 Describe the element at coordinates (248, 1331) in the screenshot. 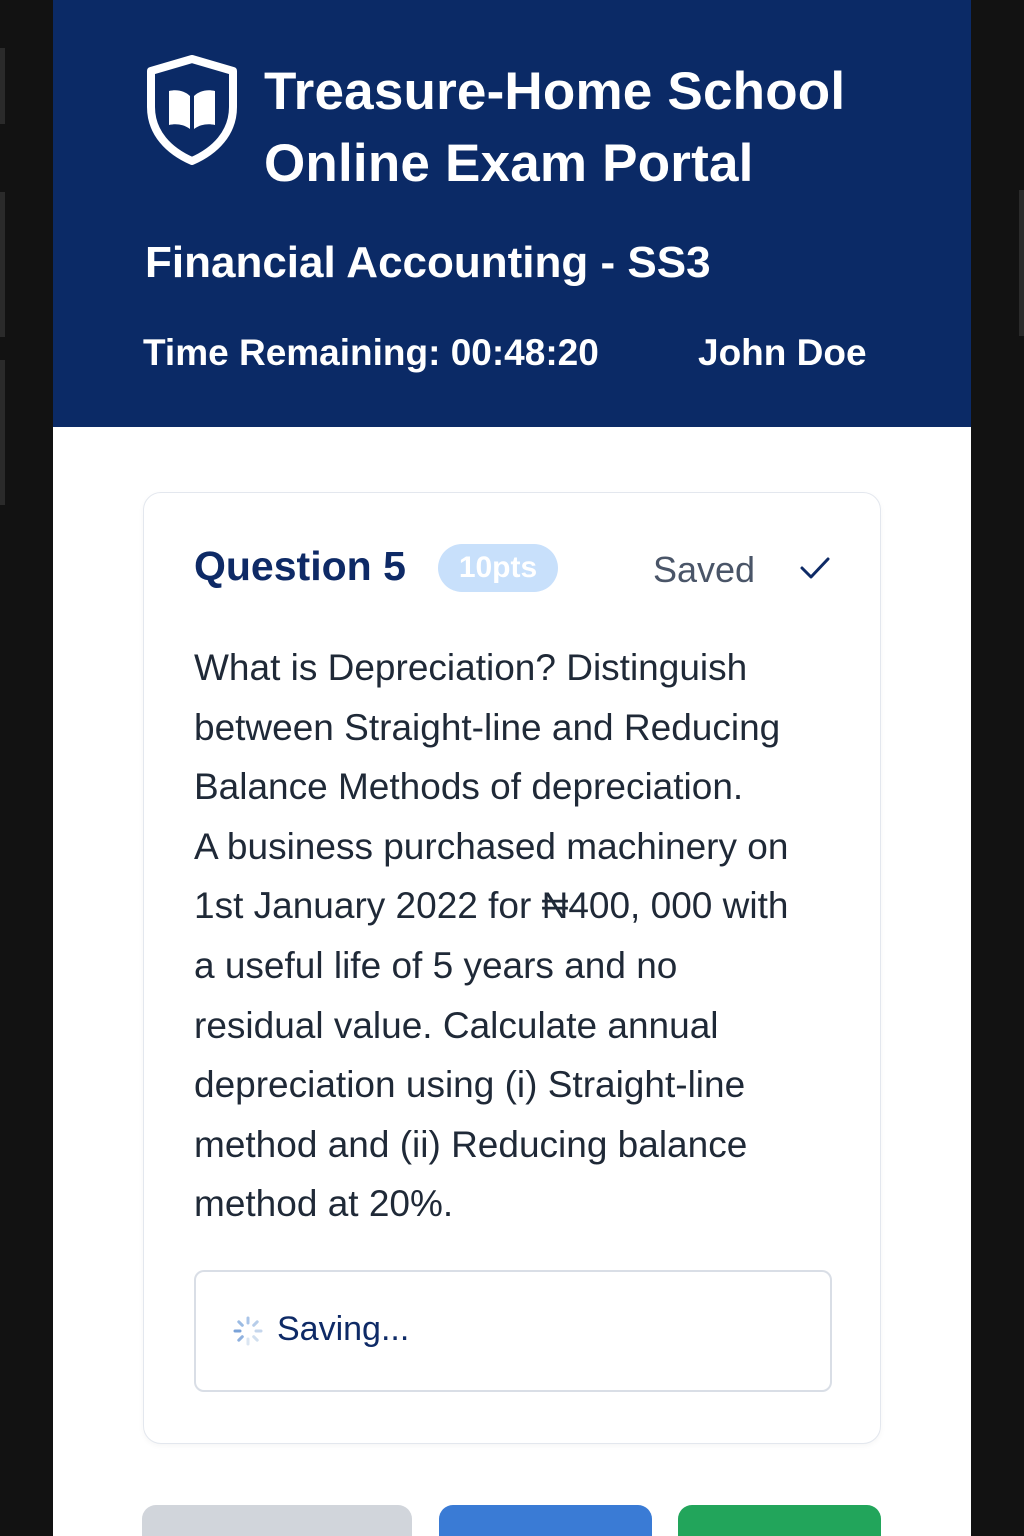

I see `spinner-icon` at that location.